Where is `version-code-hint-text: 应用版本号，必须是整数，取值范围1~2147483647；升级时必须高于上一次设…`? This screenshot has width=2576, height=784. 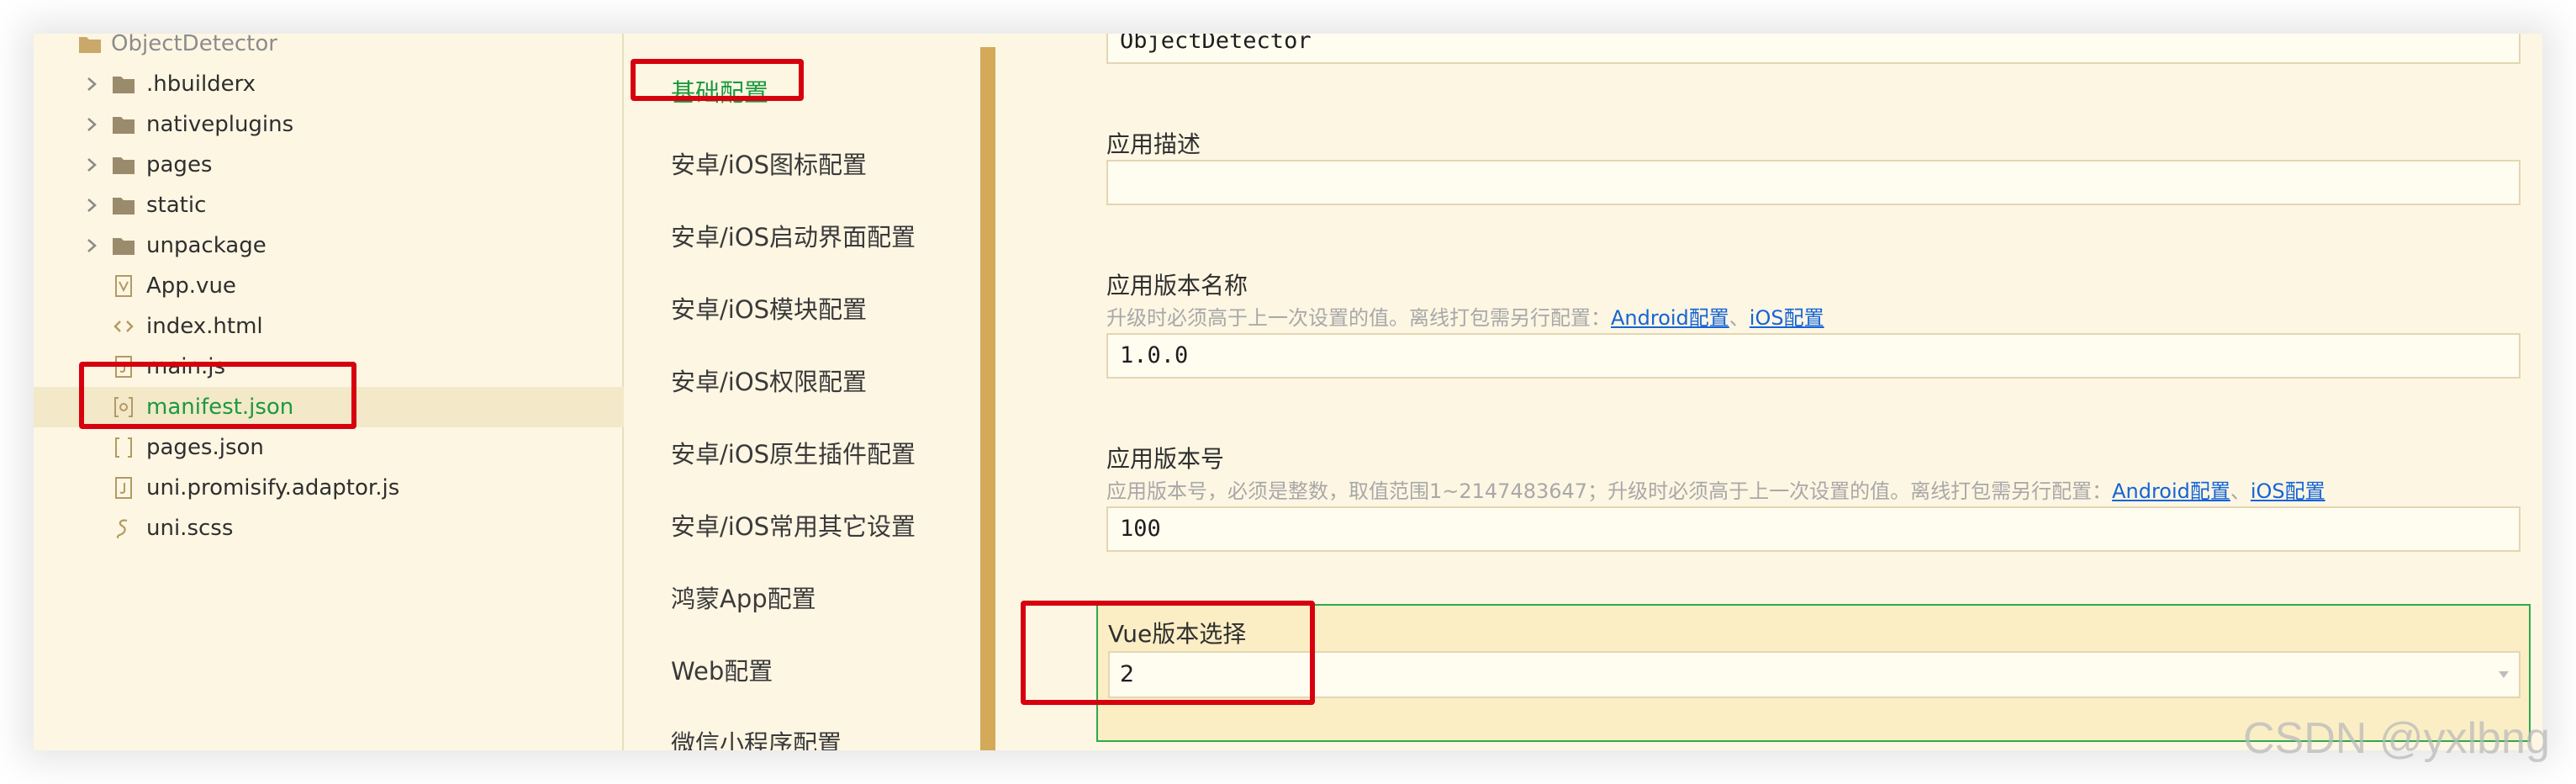 version-code-hint-text: 应用版本号，必须是整数，取值范围1~2147483647；升级时必须高于上一次设… is located at coordinates (1609, 491).